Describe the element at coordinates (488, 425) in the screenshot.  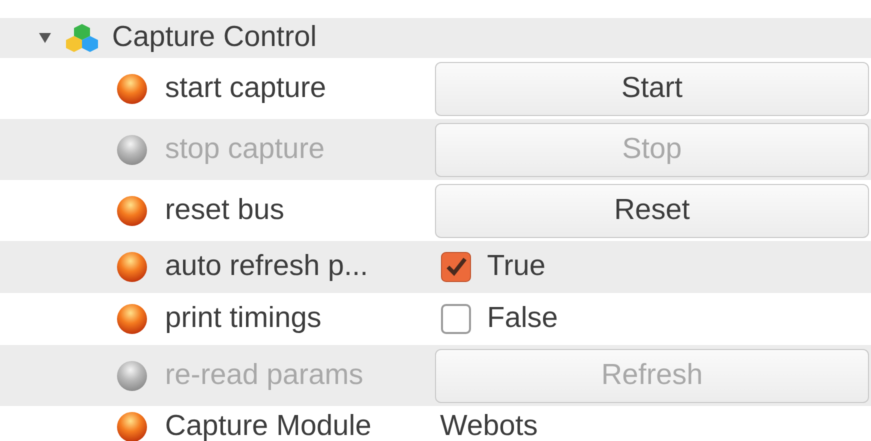
I see `property-value: Webots` at that location.